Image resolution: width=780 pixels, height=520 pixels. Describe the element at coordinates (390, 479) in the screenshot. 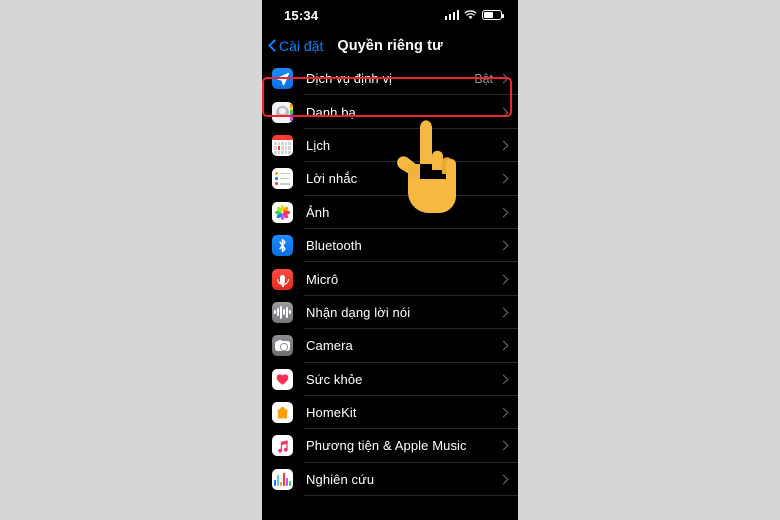

I see `list-item-research: Nghiên cứu` at that location.